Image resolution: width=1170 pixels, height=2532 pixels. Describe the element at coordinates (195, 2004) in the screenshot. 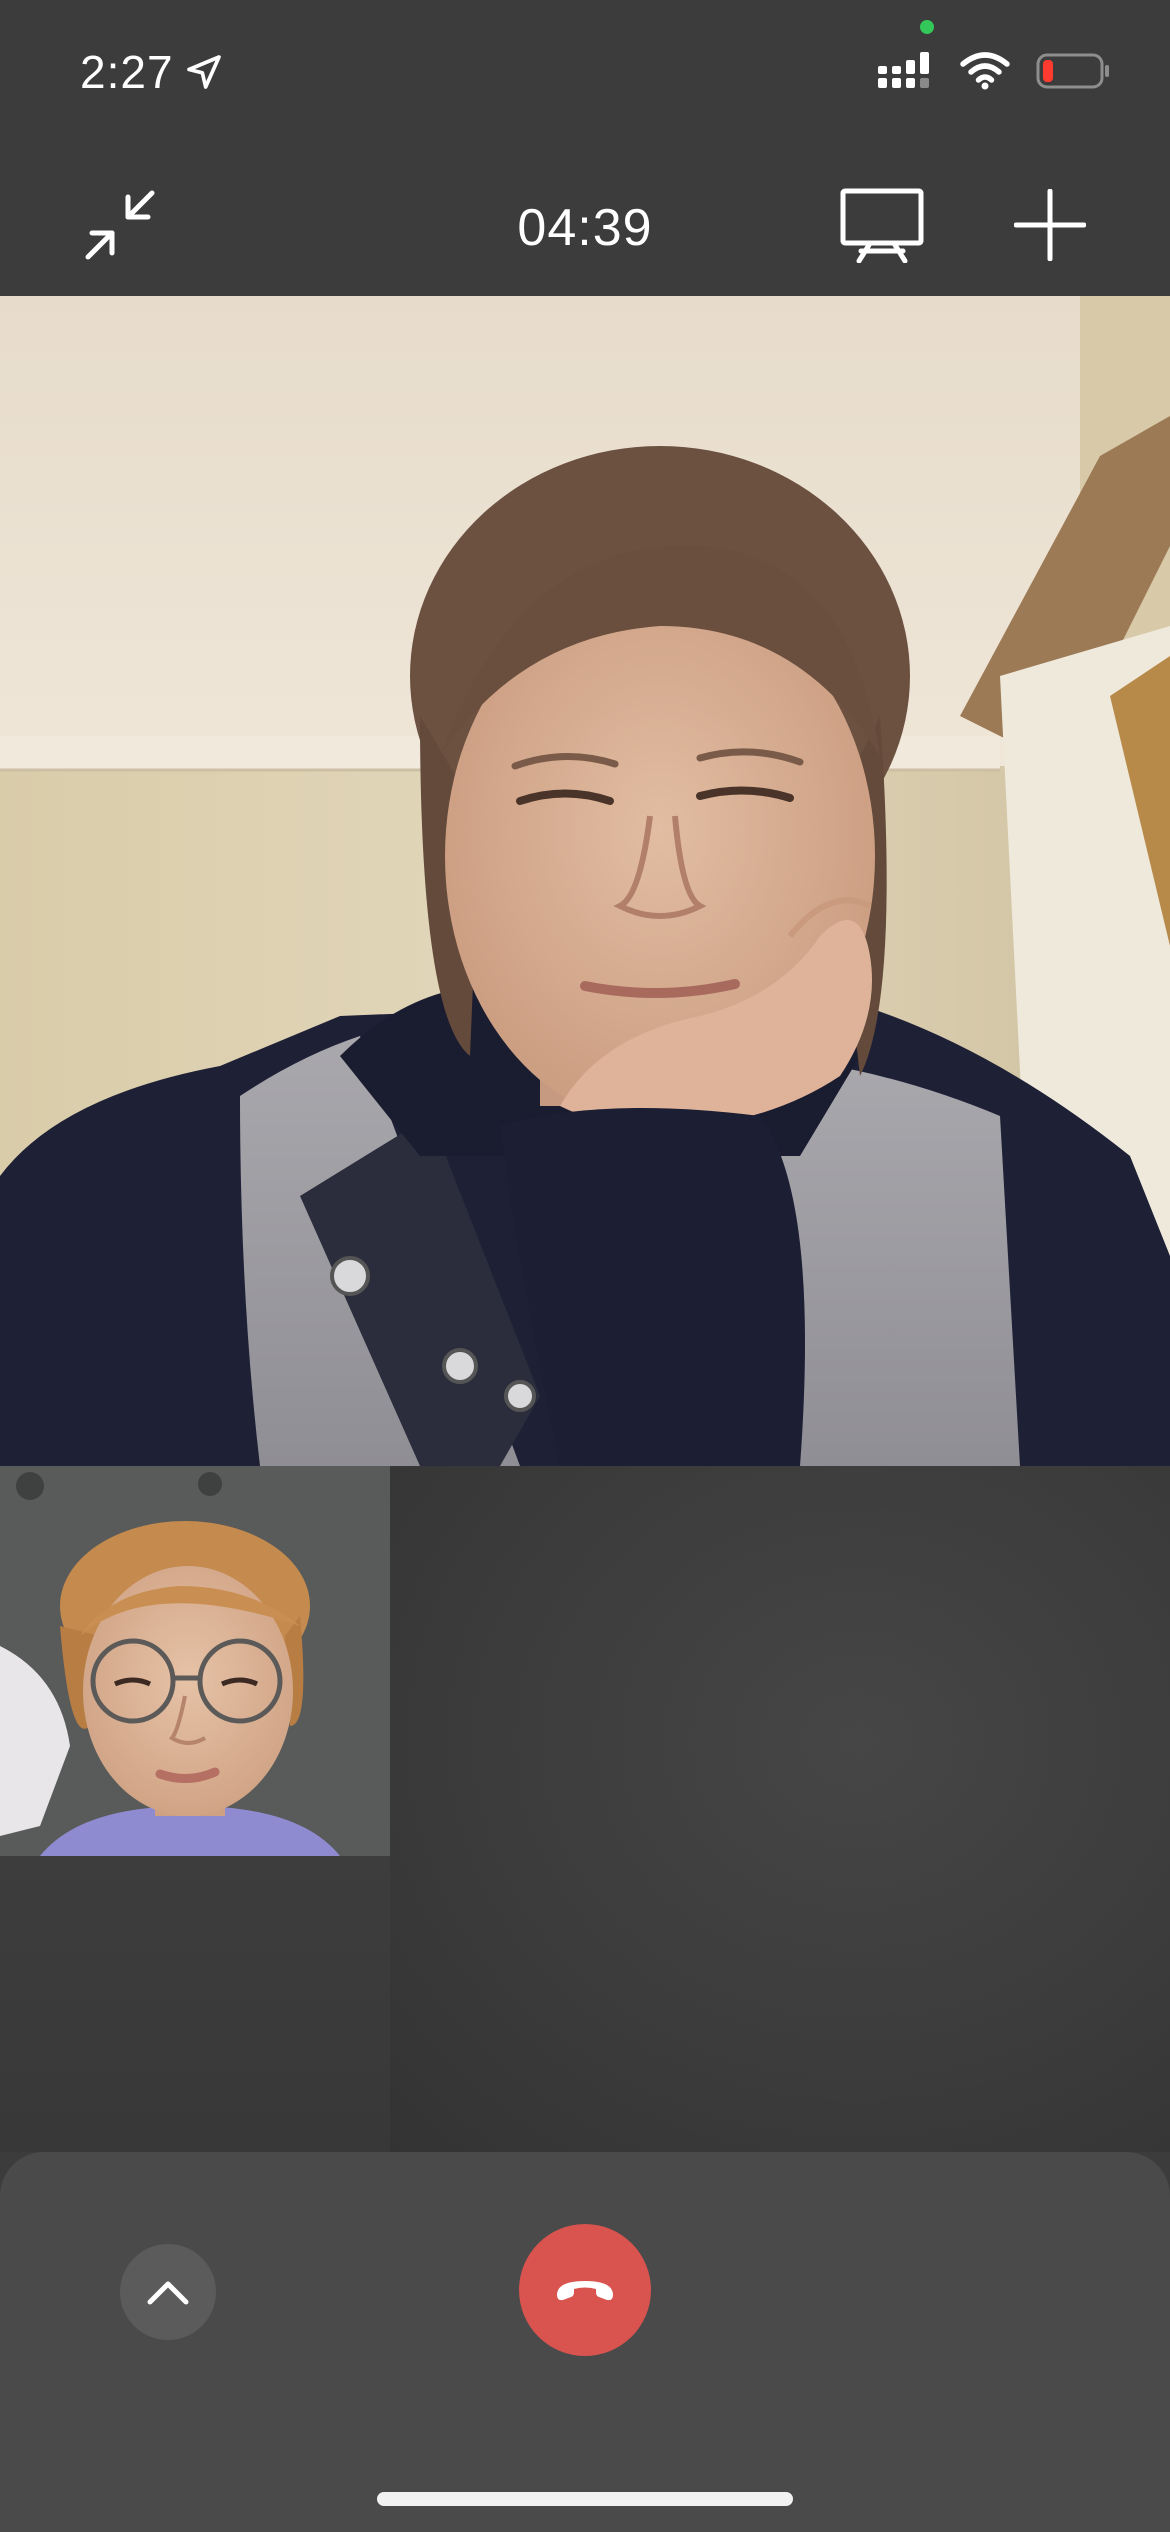

I see `call-backdrop-left` at that location.